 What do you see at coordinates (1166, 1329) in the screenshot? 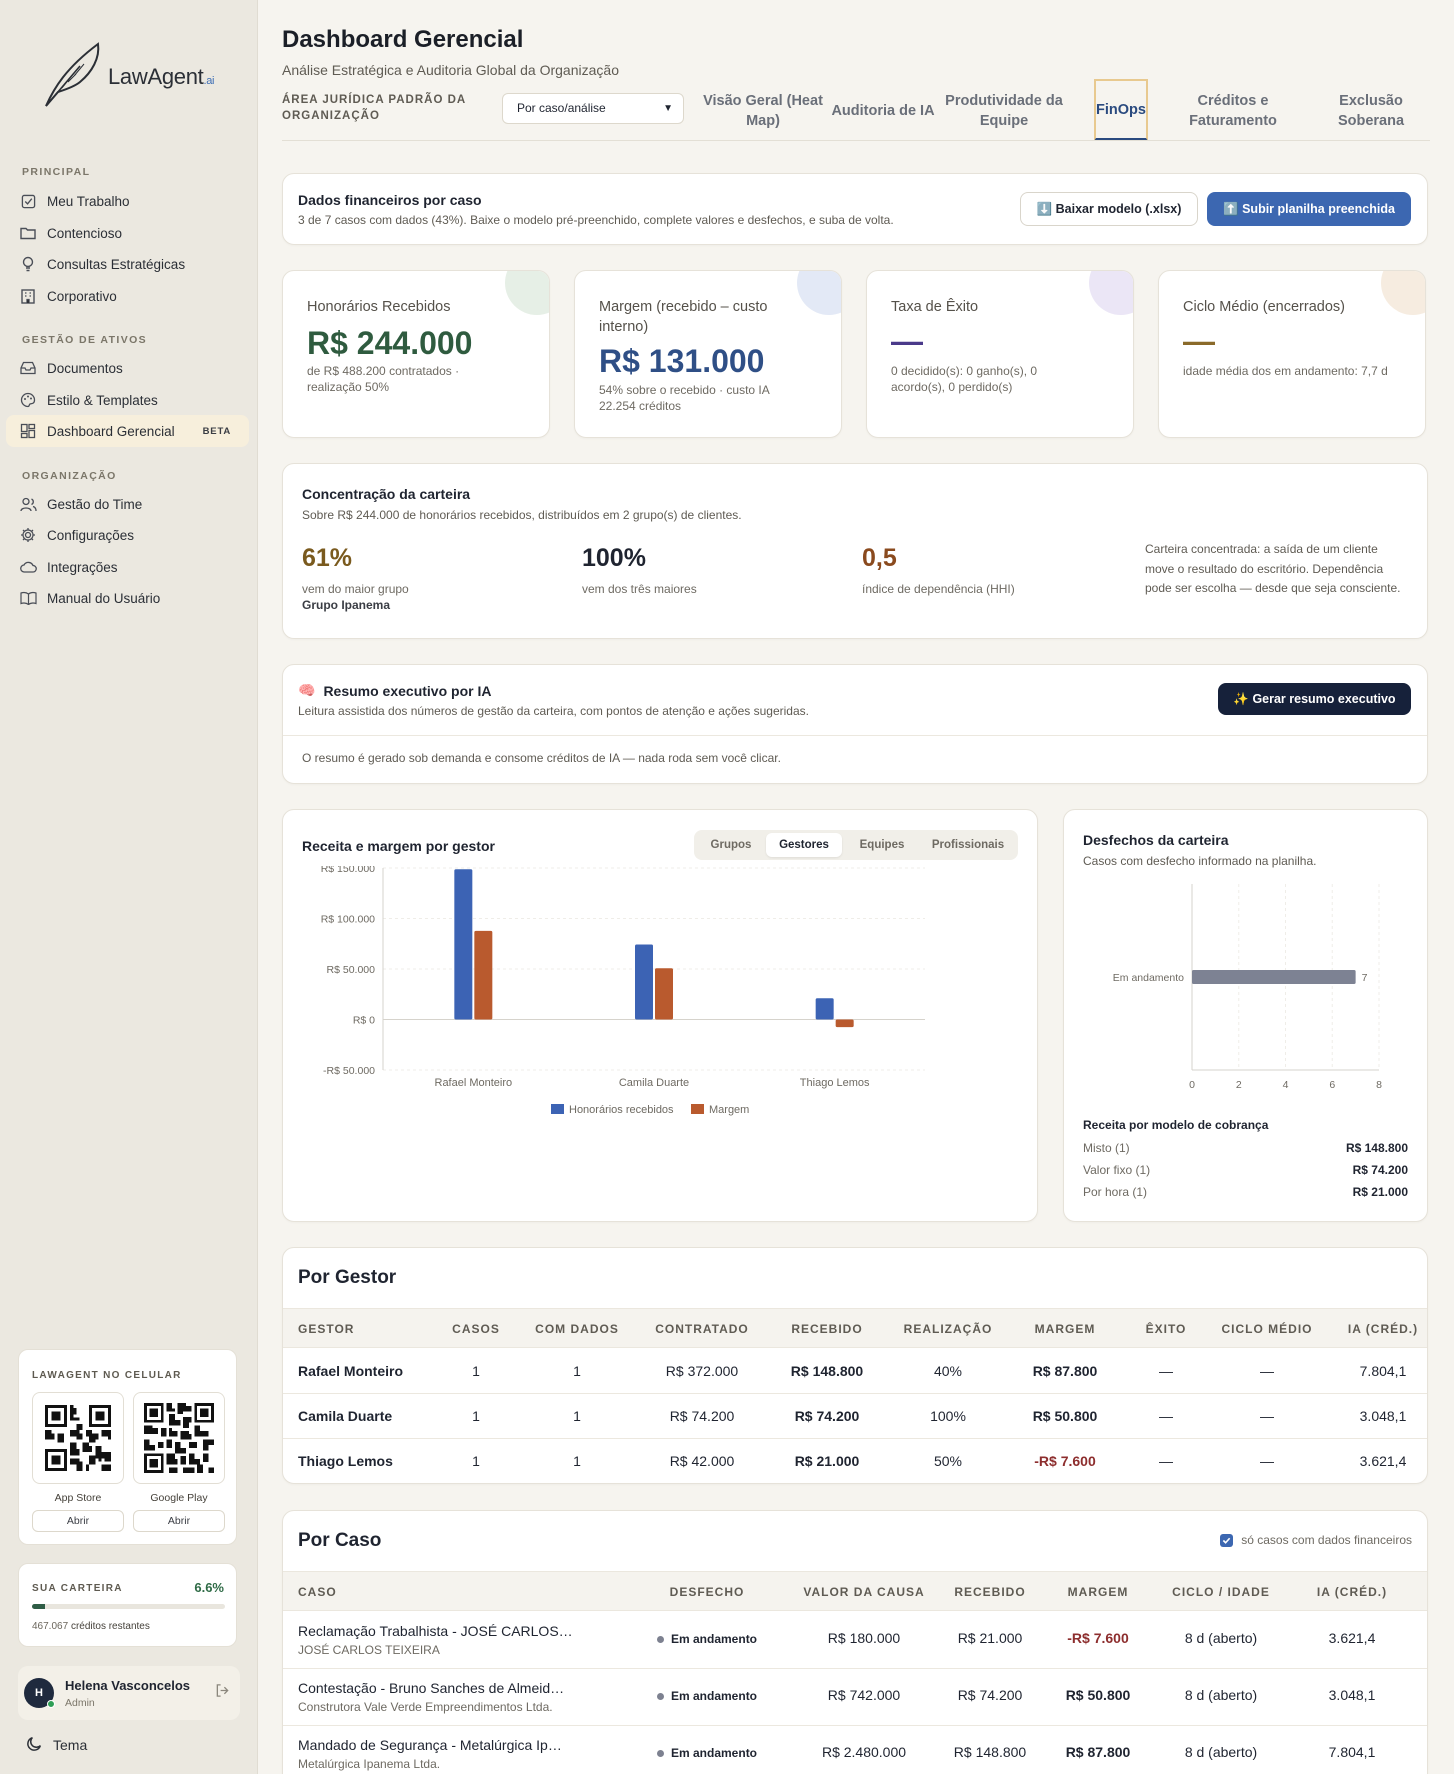
I see `column-header: ÊXITO` at bounding box center [1166, 1329].